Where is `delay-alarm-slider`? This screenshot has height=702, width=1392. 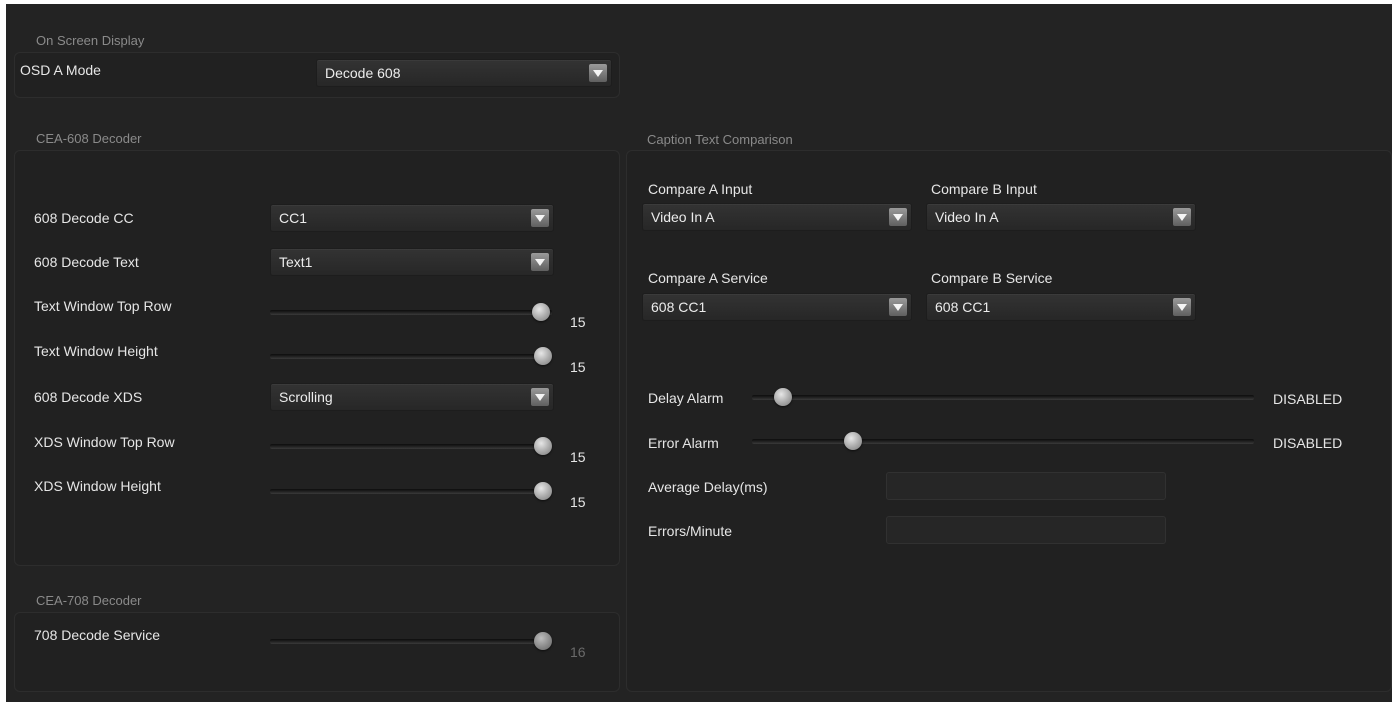 delay-alarm-slider is located at coordinates (1003, 397).